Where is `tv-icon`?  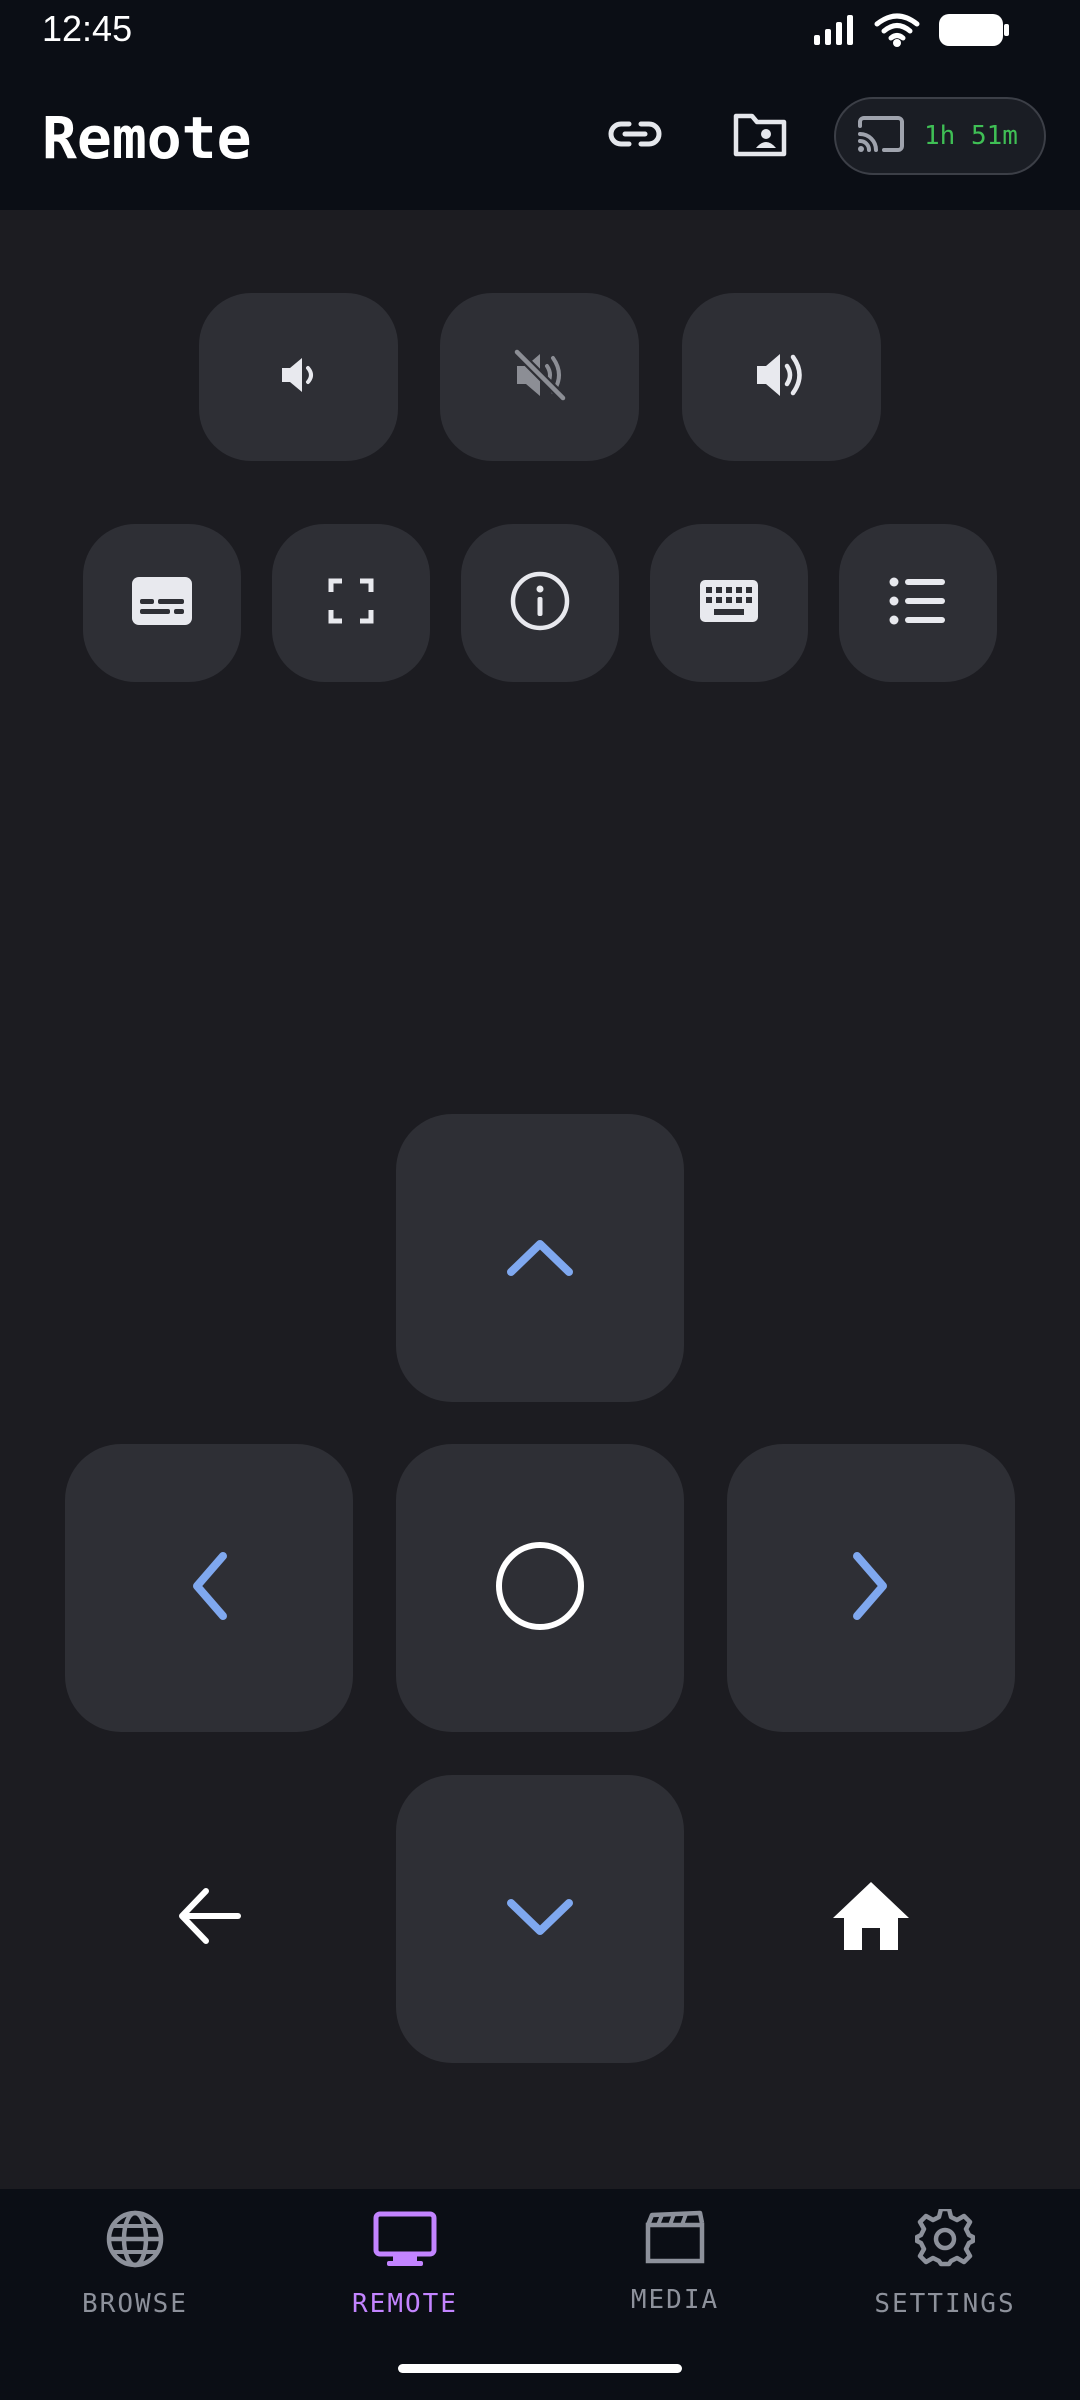 tv-icon is located at coordinates (405, 2241).